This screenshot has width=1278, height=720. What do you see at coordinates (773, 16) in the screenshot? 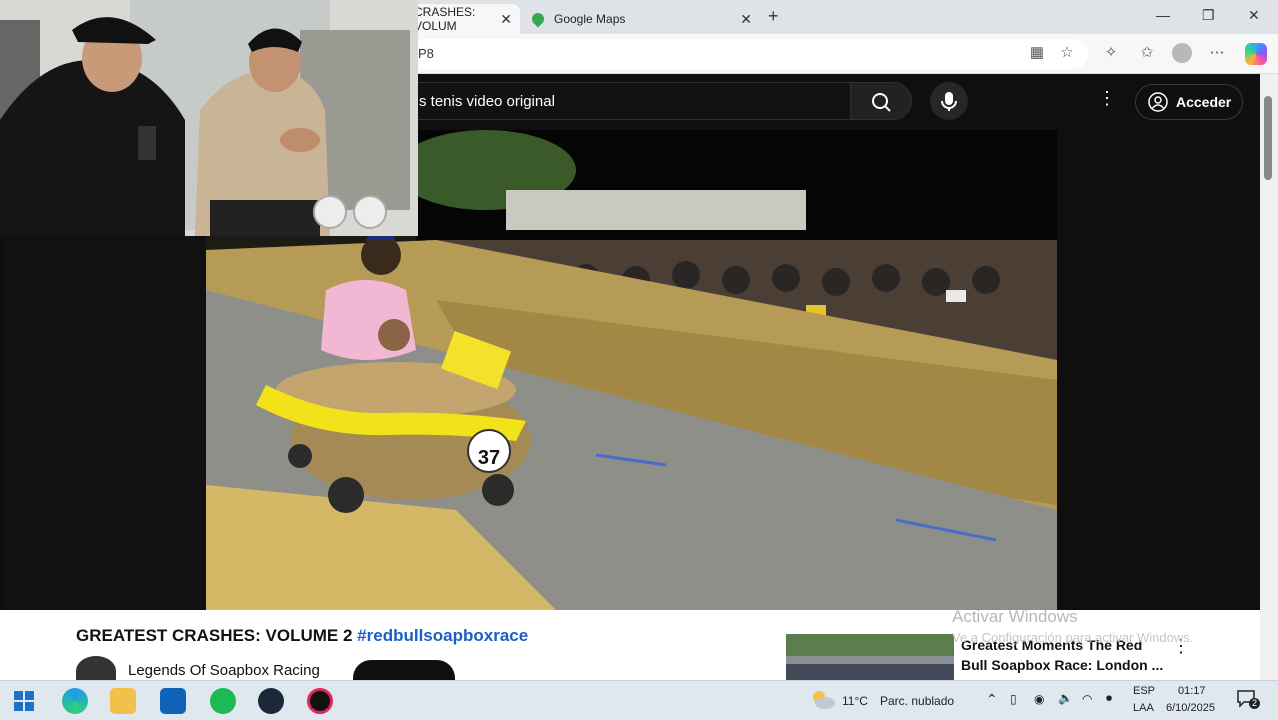
I see `new-tab-button: +` at bounding box center [773, 16].